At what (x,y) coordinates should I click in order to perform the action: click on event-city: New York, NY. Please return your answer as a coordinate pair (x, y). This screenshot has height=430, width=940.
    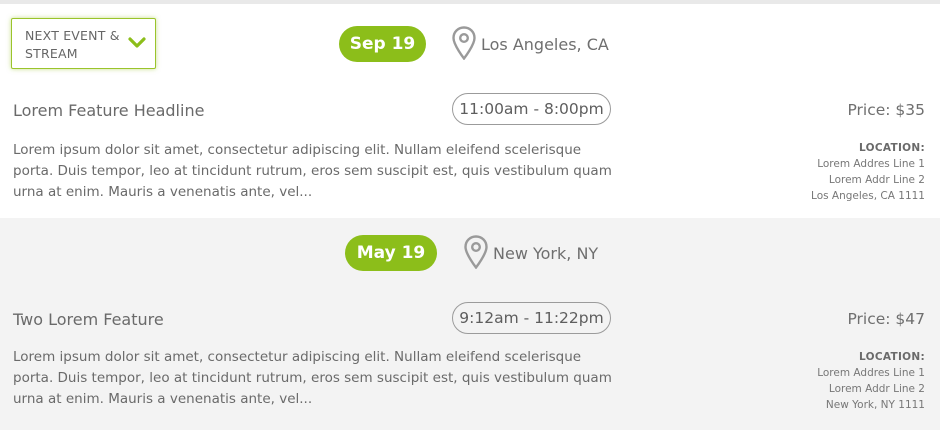
    Looking at the image, I should click on (546, 253).